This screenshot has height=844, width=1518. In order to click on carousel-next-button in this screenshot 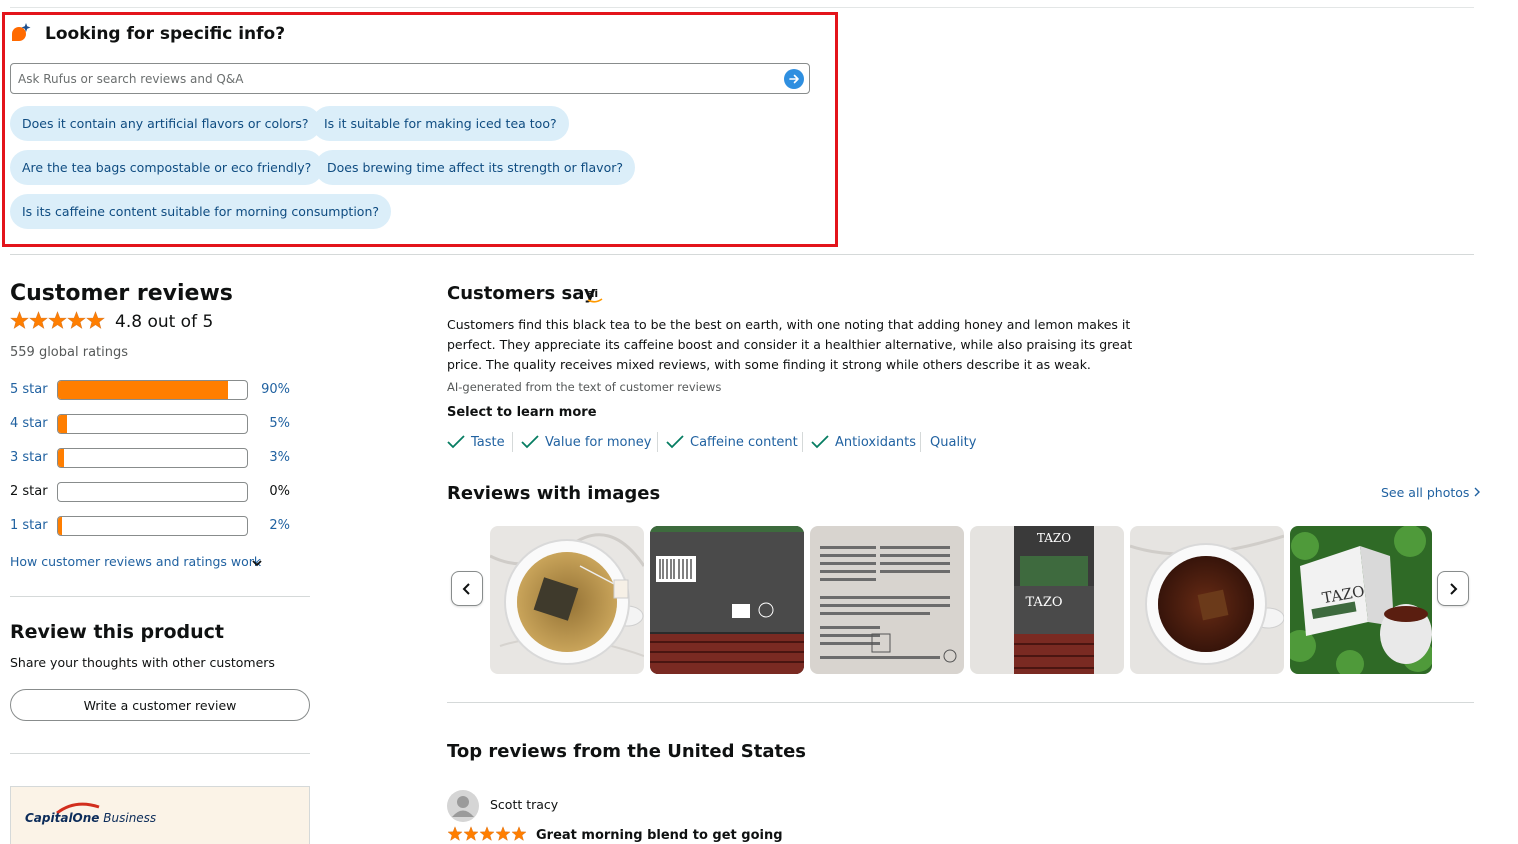, I will do `click(1453, 588)`.